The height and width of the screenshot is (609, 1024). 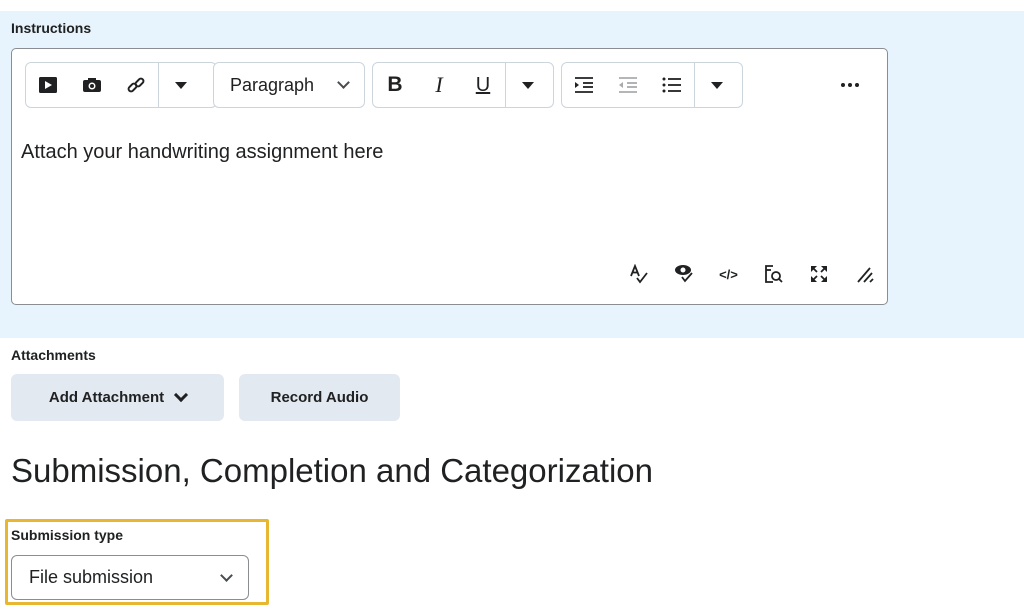 What do you see at coordinates (106, 397) in the screenshot?
I see `add-attachment-label: Add Attachment` at bounding box center [106, 397].